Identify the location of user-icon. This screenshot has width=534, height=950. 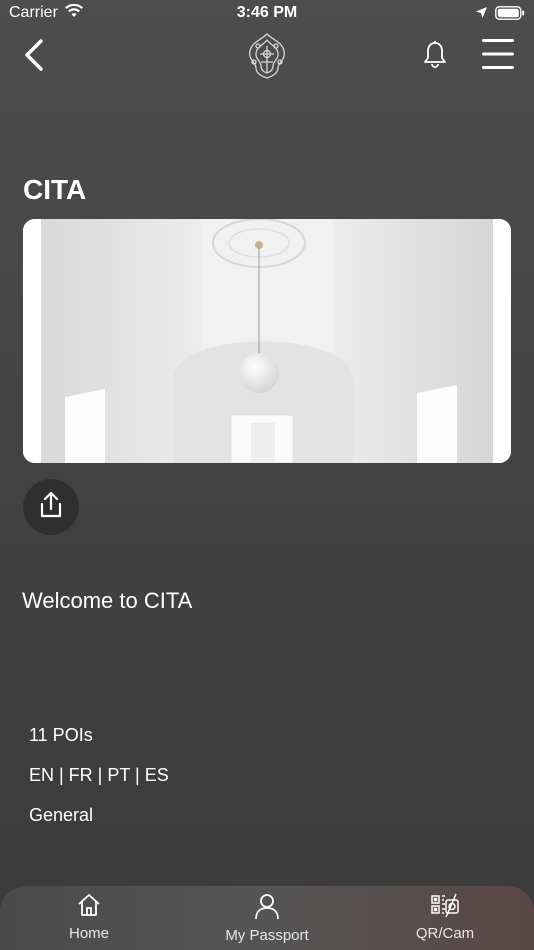
(267, 908).